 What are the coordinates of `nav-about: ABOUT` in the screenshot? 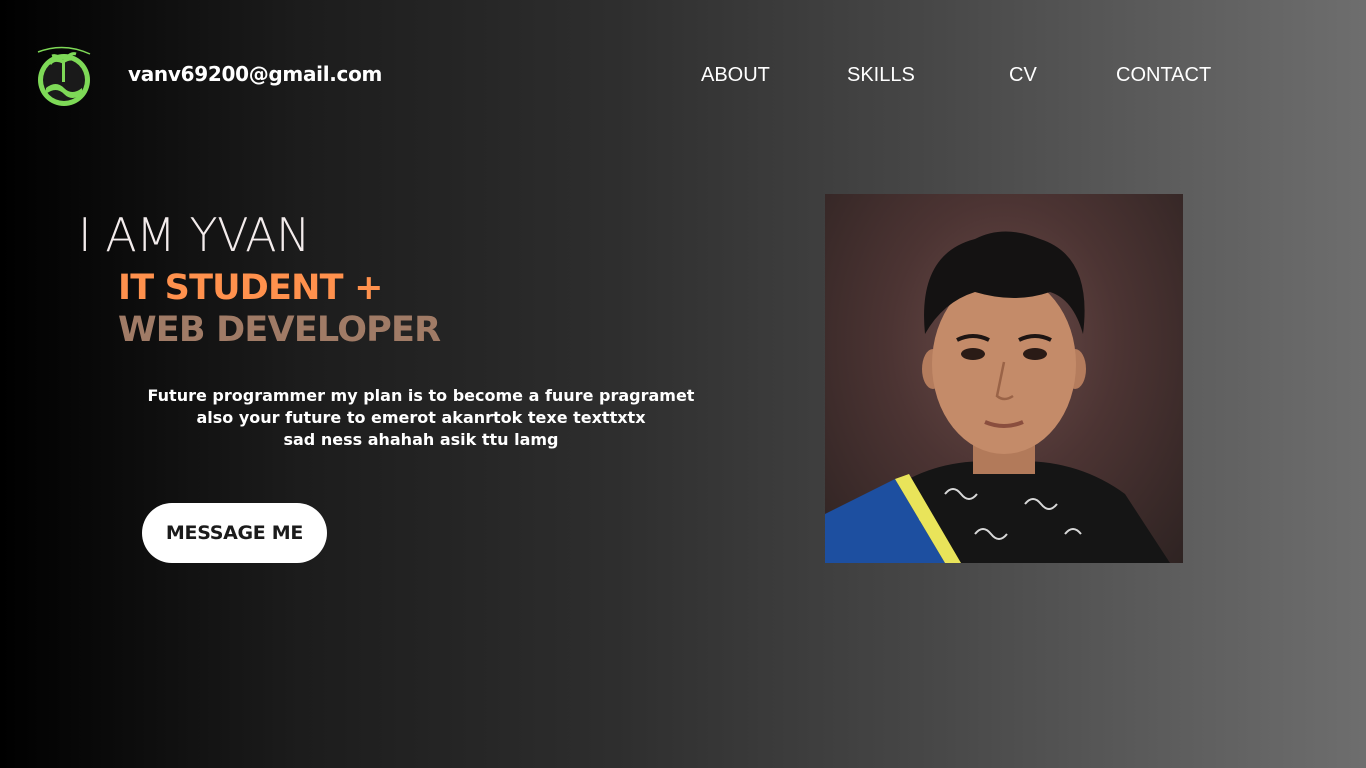 It's located at (735, 75).